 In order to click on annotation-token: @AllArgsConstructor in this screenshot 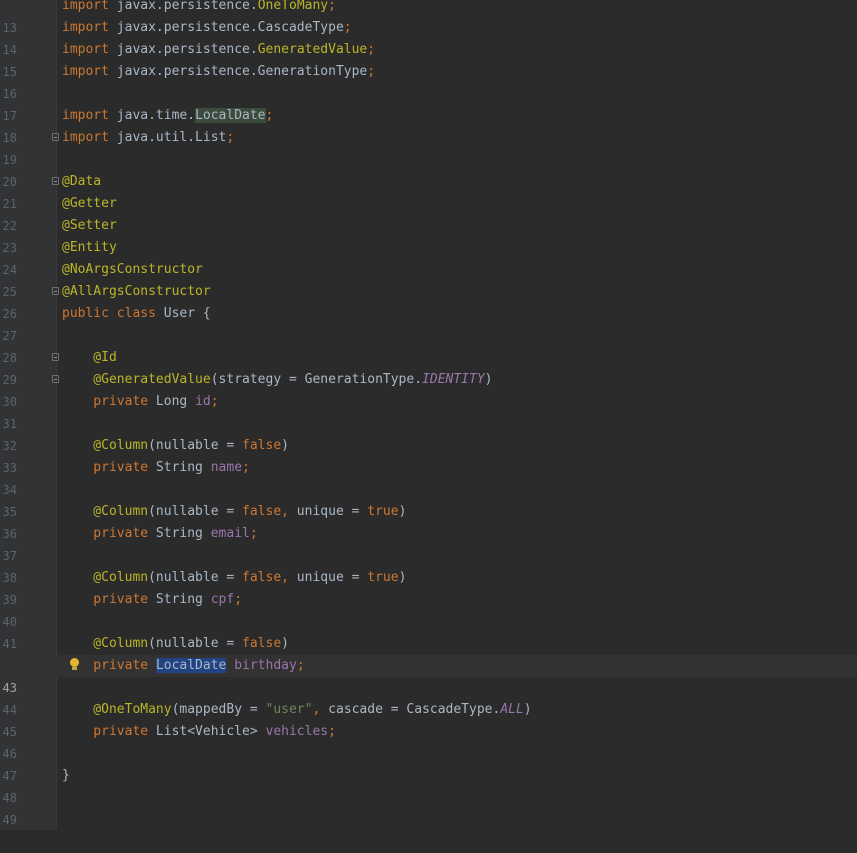, I will do `click(136, 291)`.